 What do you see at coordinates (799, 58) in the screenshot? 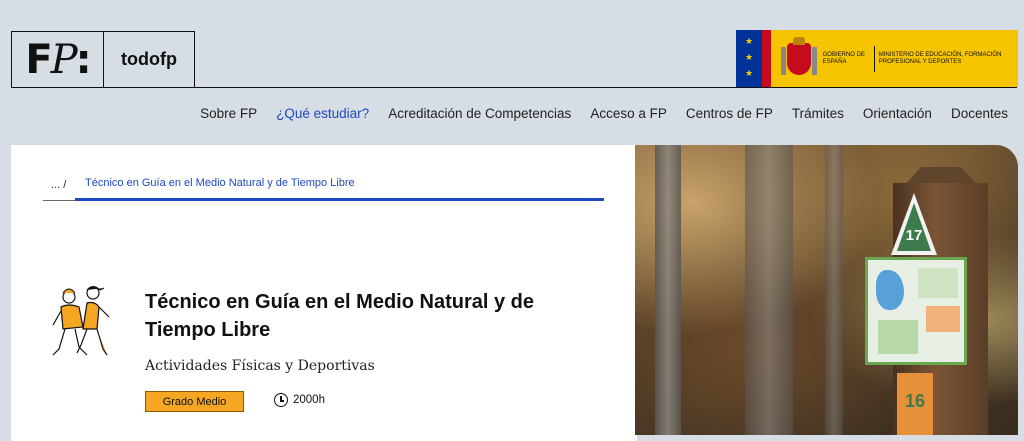
I see `coat-of-arms-icon` at bounding box center [799, 58].